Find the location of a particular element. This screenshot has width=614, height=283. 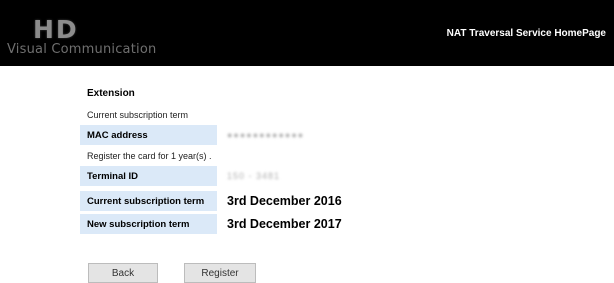

register-button: Register is located at coordinates (220, 273).